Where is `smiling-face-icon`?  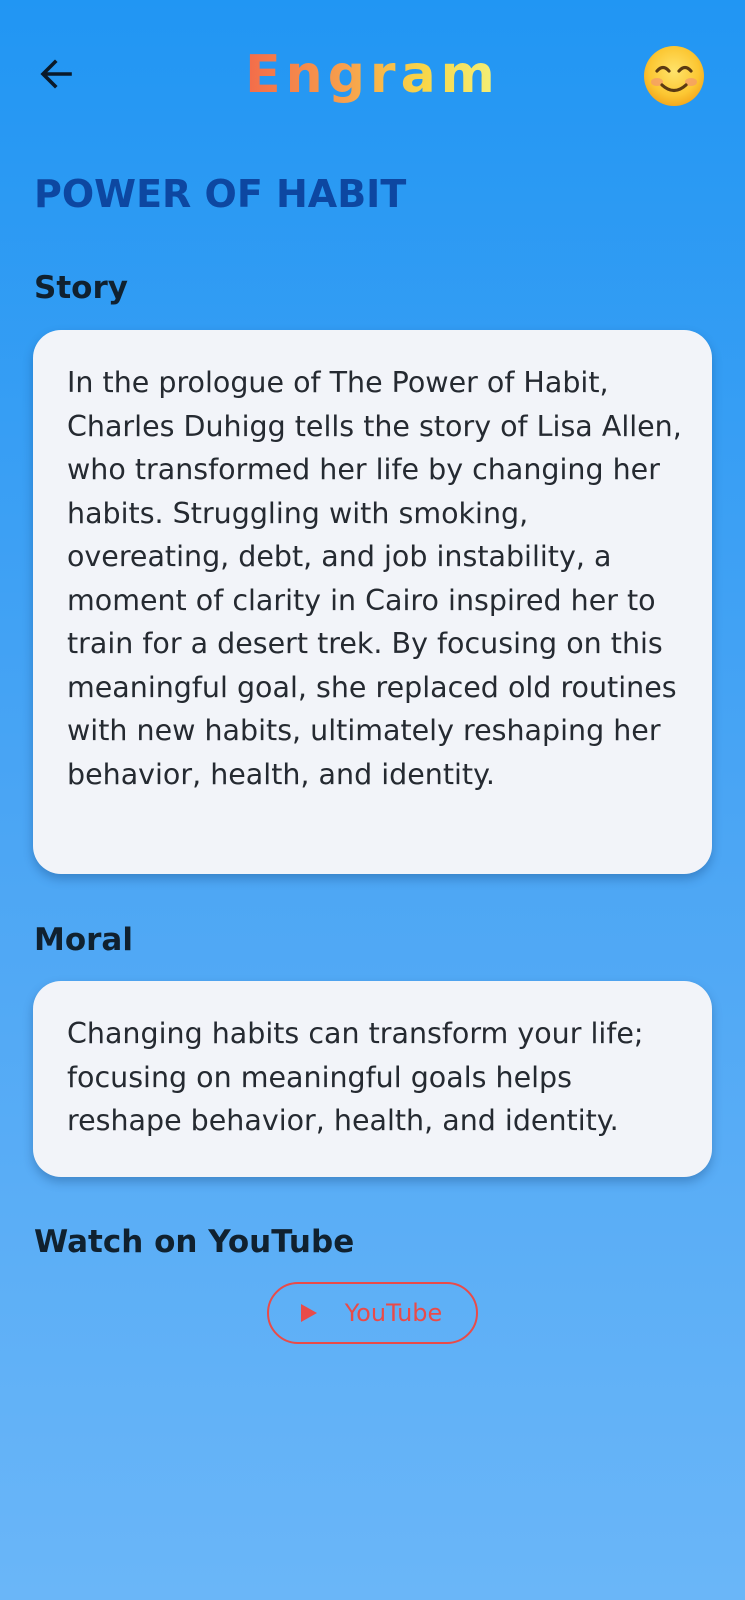 smiling-face-icon is located at coordinates (674, 79).